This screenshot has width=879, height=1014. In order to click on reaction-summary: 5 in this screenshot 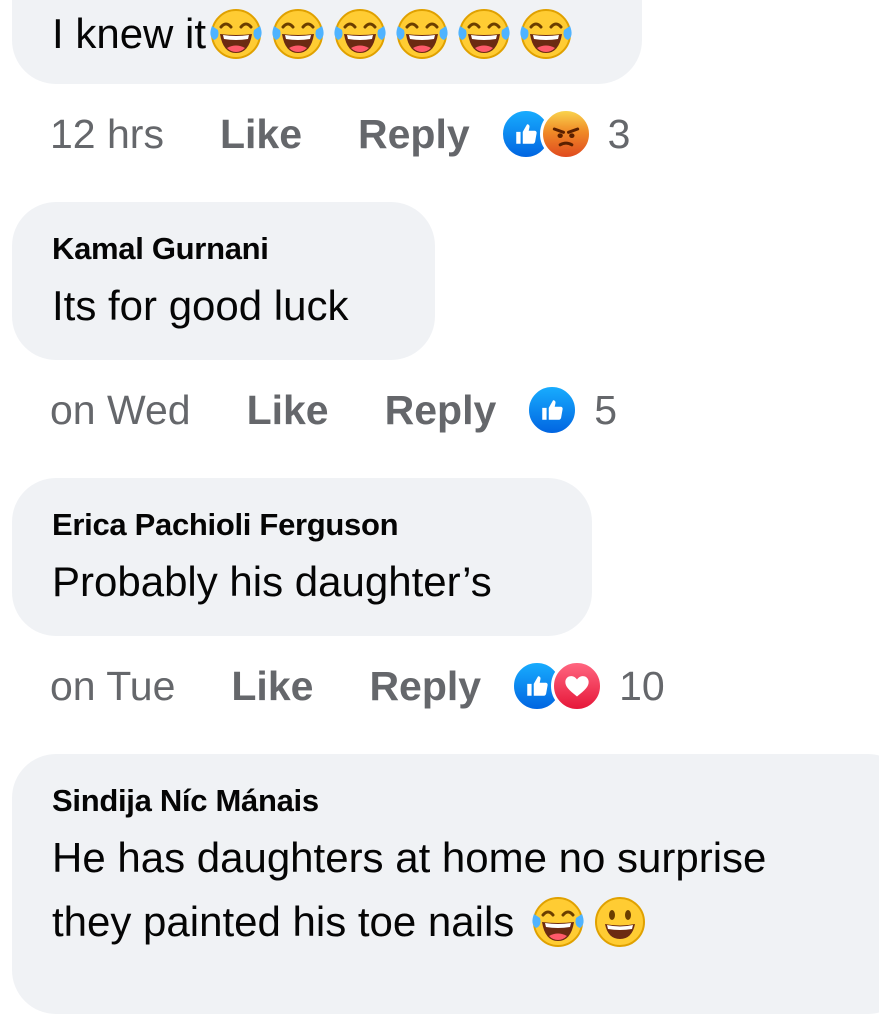, I will do `click(571, 410)`.